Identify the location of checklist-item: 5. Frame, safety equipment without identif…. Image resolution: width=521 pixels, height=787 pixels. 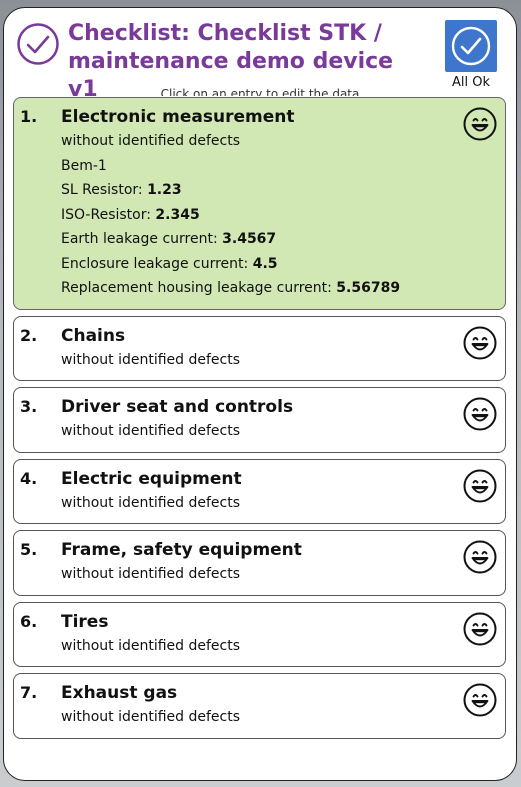
(259, 563).